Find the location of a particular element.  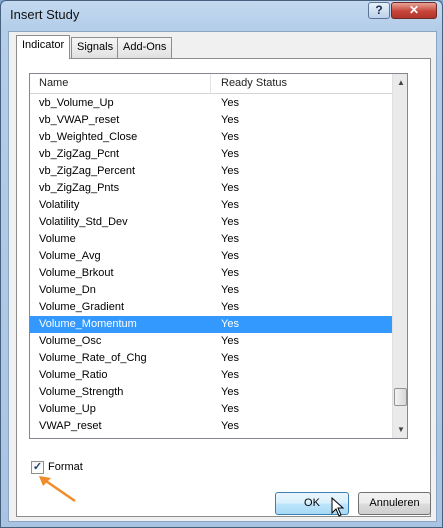

close-button: ✕ is located at coordinates (414, 10).